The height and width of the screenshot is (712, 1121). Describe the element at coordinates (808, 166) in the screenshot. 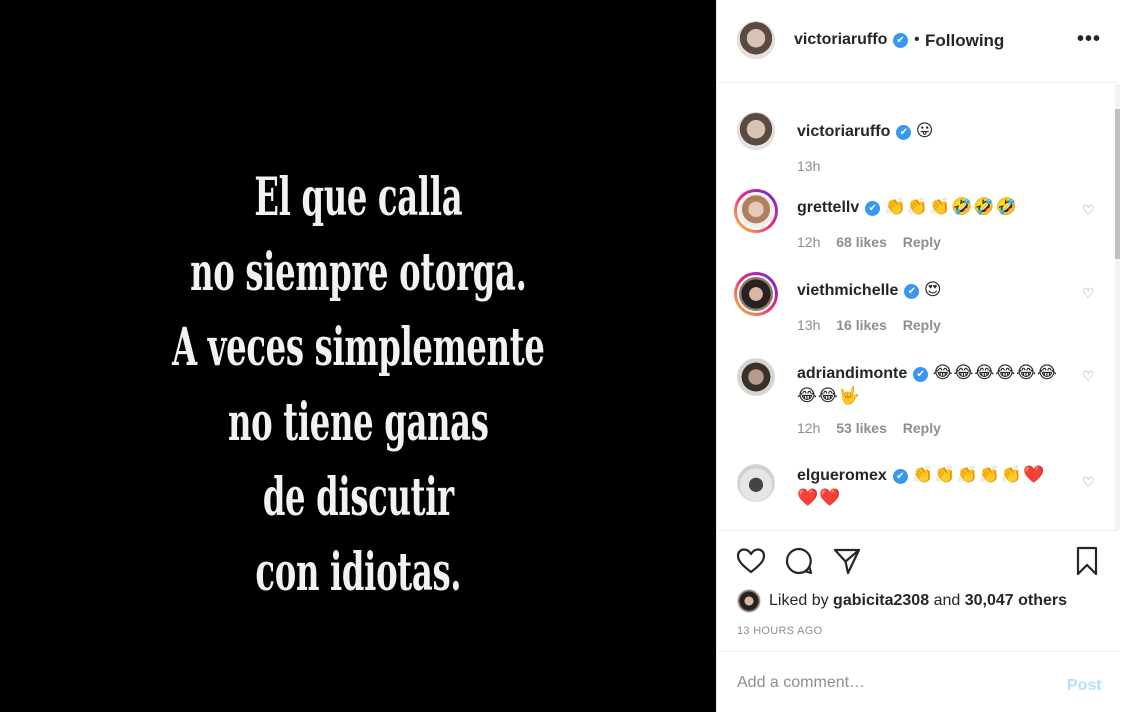

I see `caption-time: 13h` at that location.